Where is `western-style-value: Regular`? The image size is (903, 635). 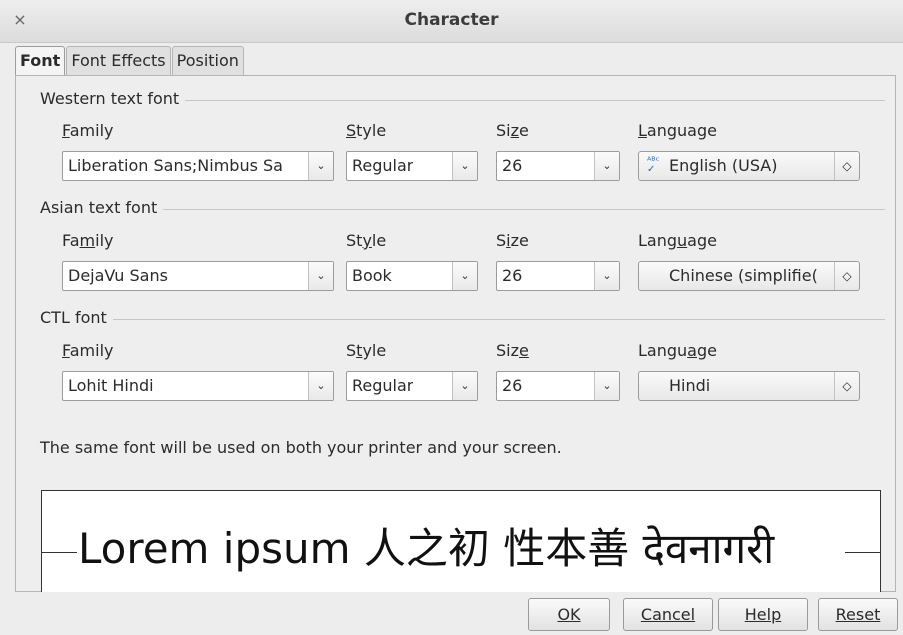 western-style-value: Regular is located at coordinates (383, 165).